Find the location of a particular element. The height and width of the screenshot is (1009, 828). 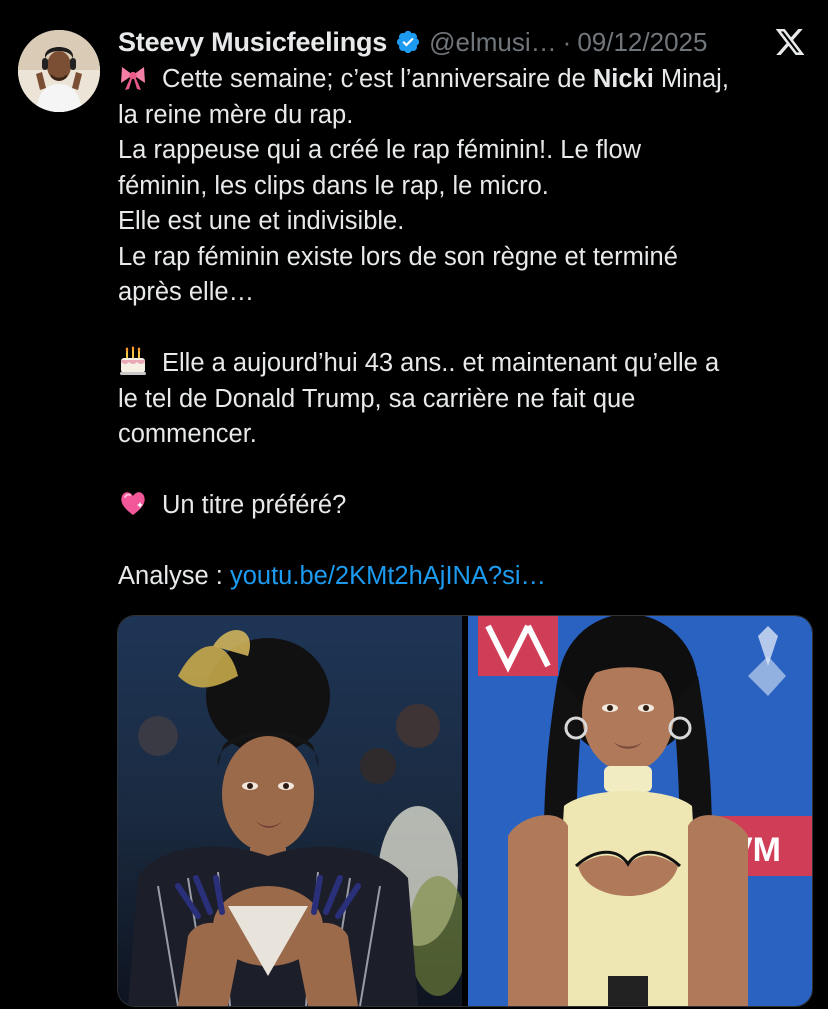

tweet-line-bold: Nicki is located at coordinates (623, 79).